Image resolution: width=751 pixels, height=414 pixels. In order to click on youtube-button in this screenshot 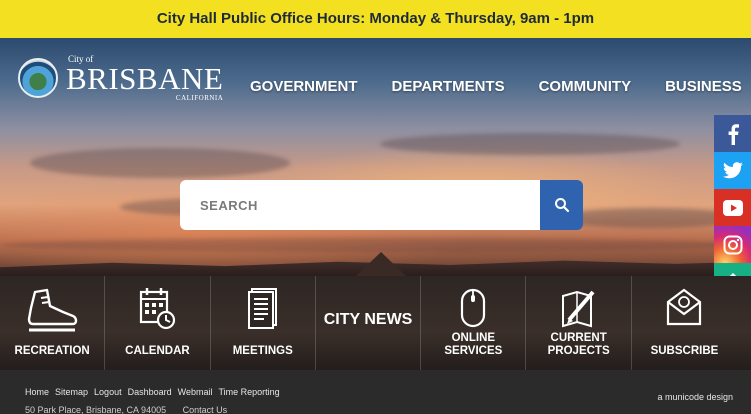, I will do `click(732, 207)`.